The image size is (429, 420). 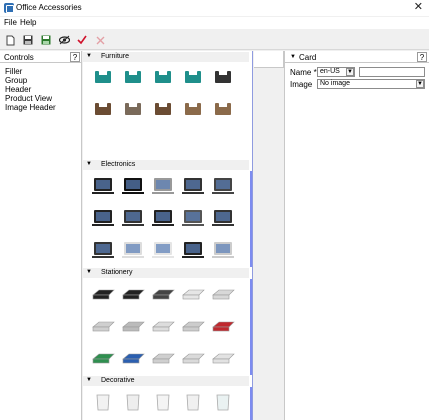 What do you see at coordinates (133, 78) in the screenshot?
I see `sofa-icon` at bounding box center [133, 78].